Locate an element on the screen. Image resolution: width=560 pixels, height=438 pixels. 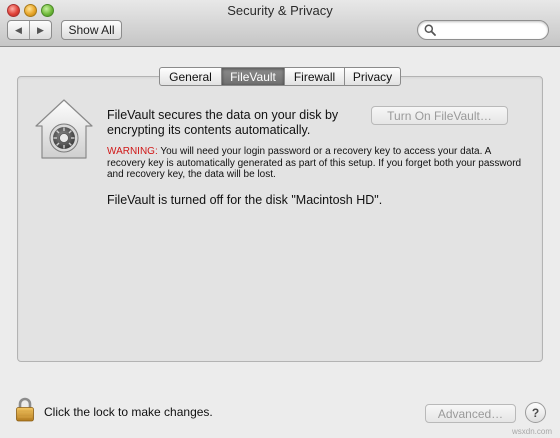
back-forward-control: ◀ ▶ is located at coordinates (29, 30).